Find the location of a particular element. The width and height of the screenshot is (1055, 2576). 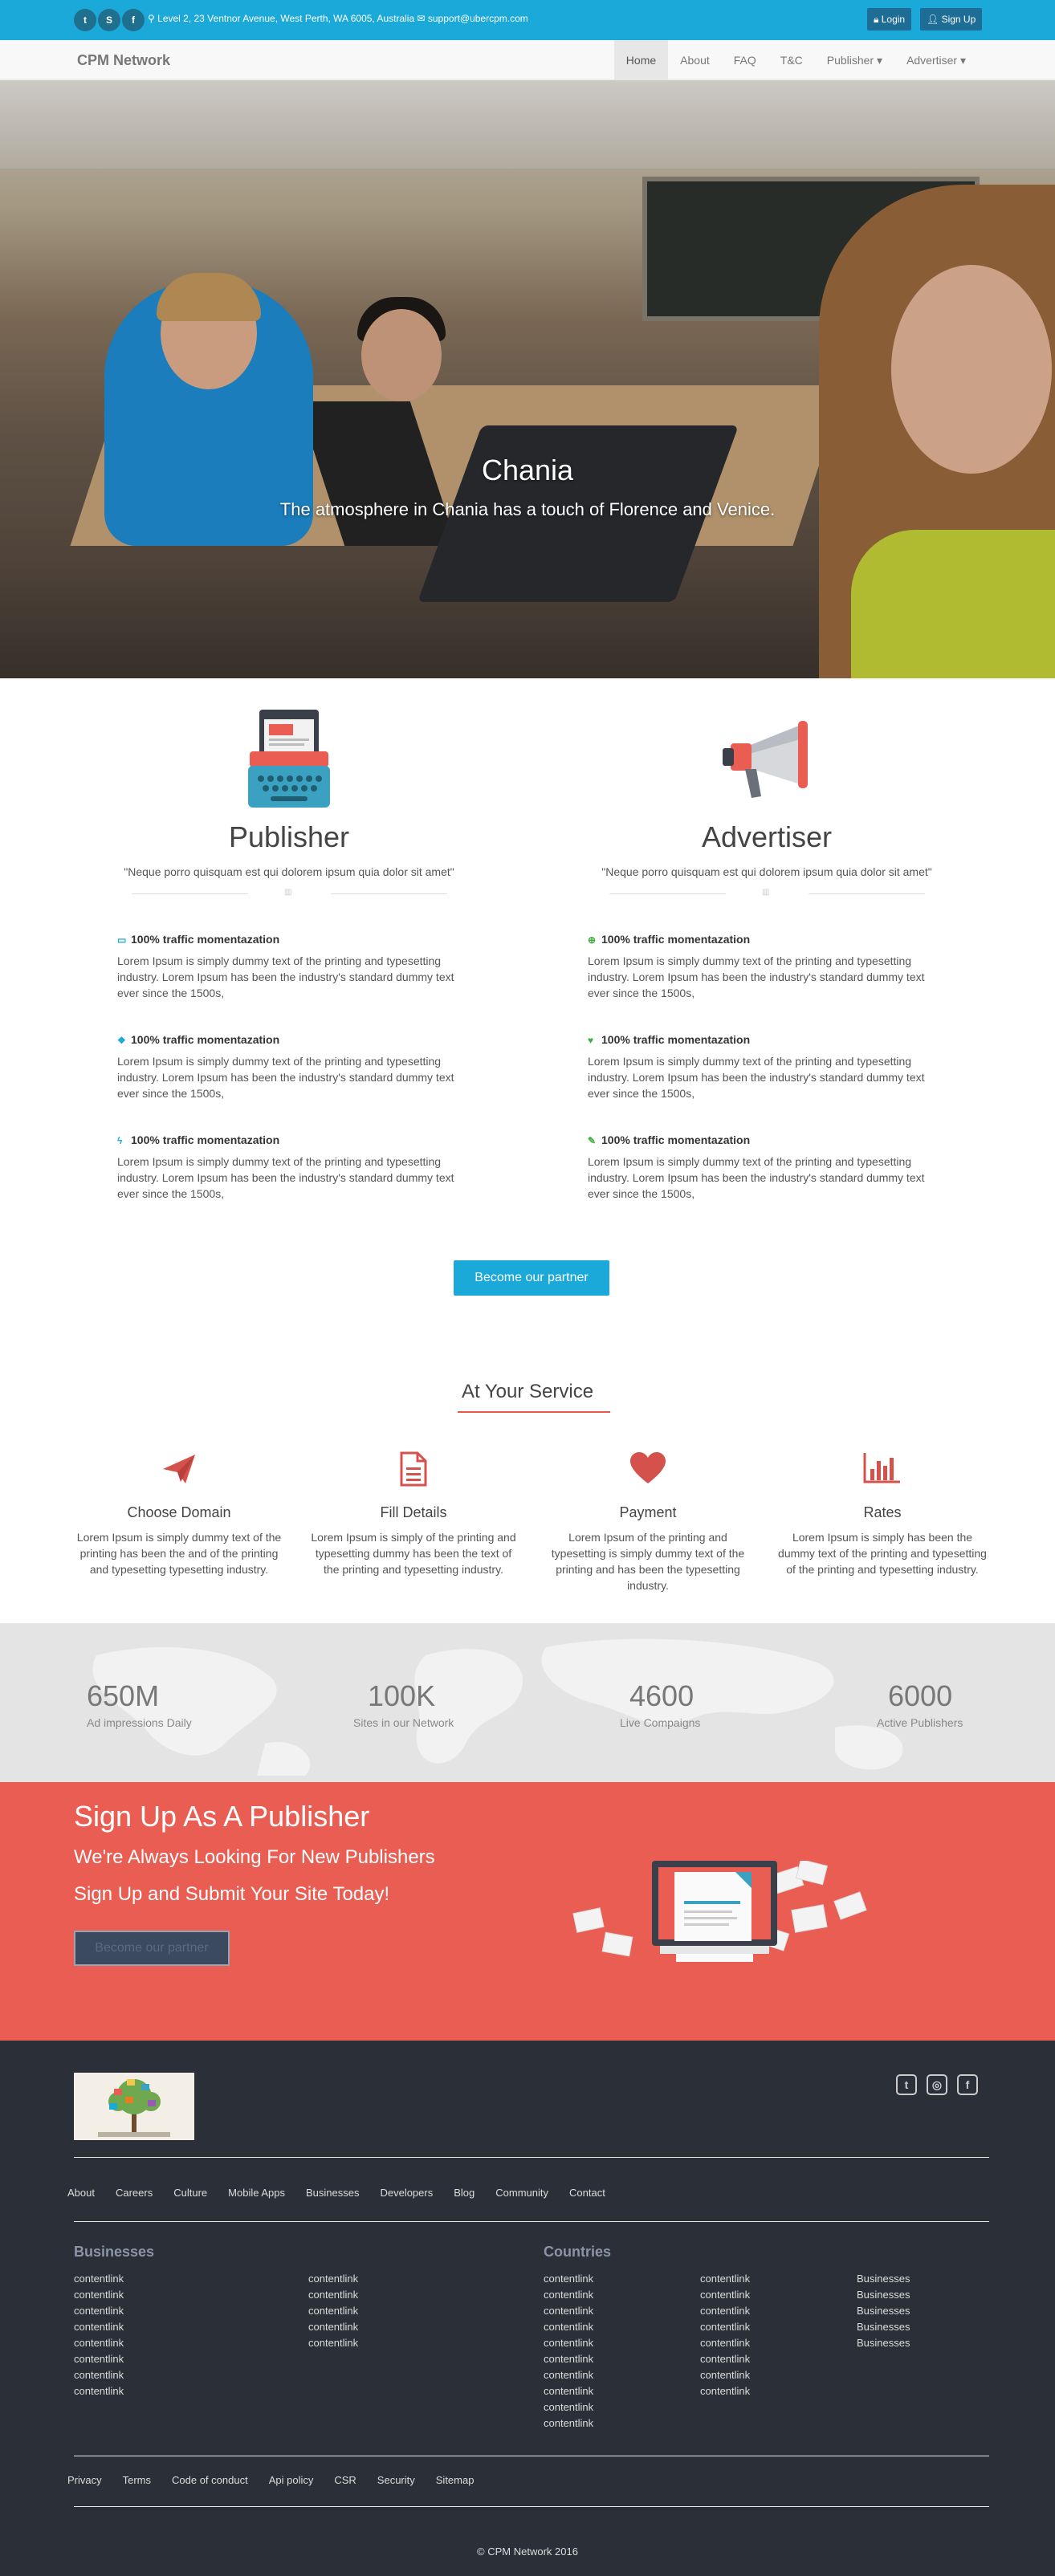

publisher-title: Publisher is located at coordinates (289, 836).